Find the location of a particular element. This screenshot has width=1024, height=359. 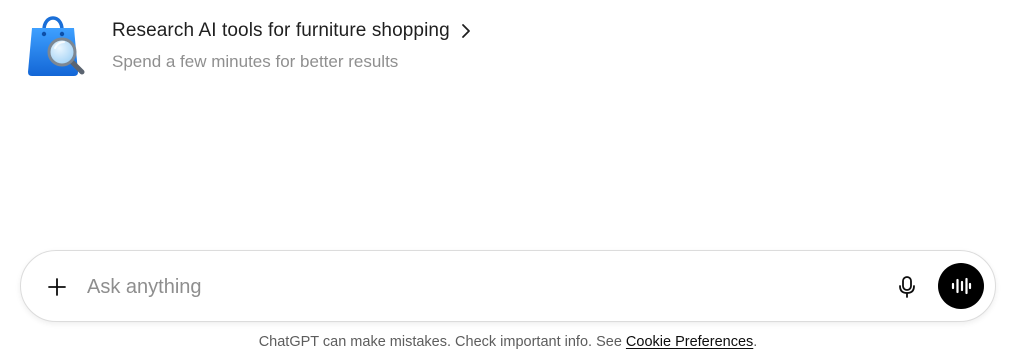

cookie-preferences-link: Cookie Preferences is located at coordinates (689, 342).